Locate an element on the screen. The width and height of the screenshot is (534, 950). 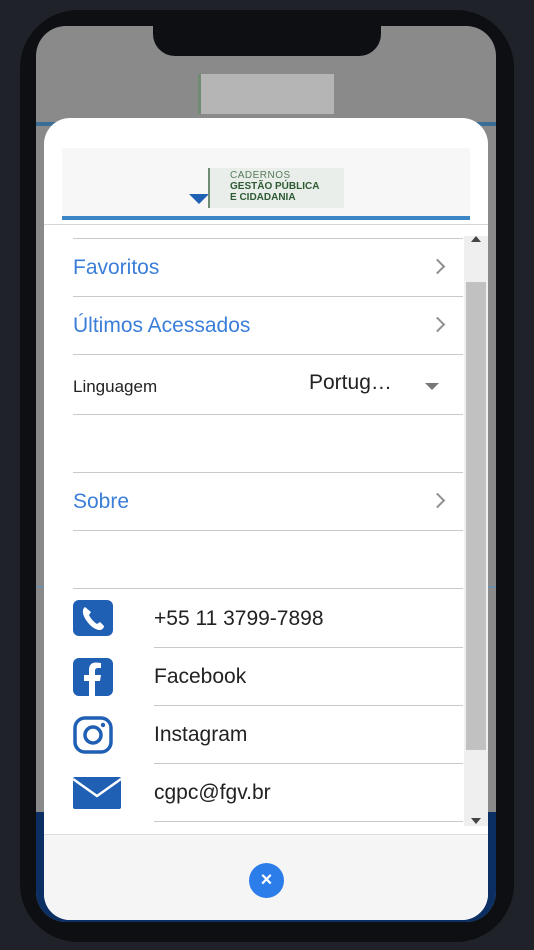
device-notch is located at coordinates (267, 40).